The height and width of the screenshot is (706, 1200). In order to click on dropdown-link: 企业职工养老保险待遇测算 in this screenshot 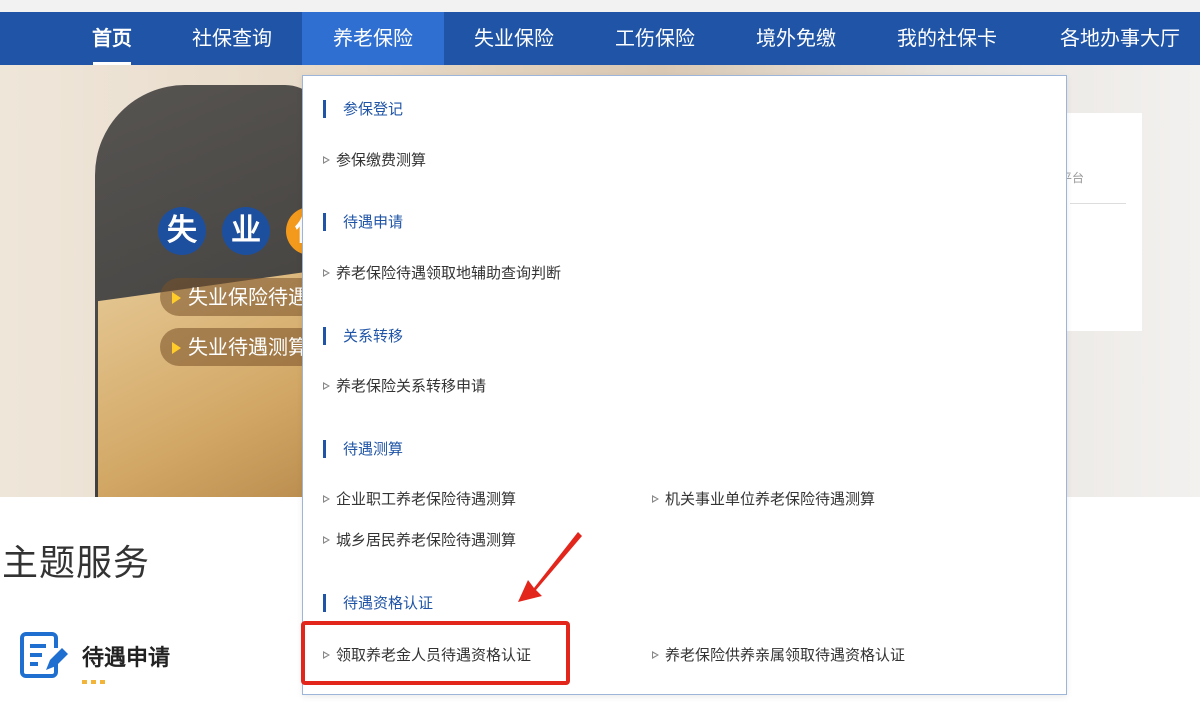, I will do `click(419, 499)`.